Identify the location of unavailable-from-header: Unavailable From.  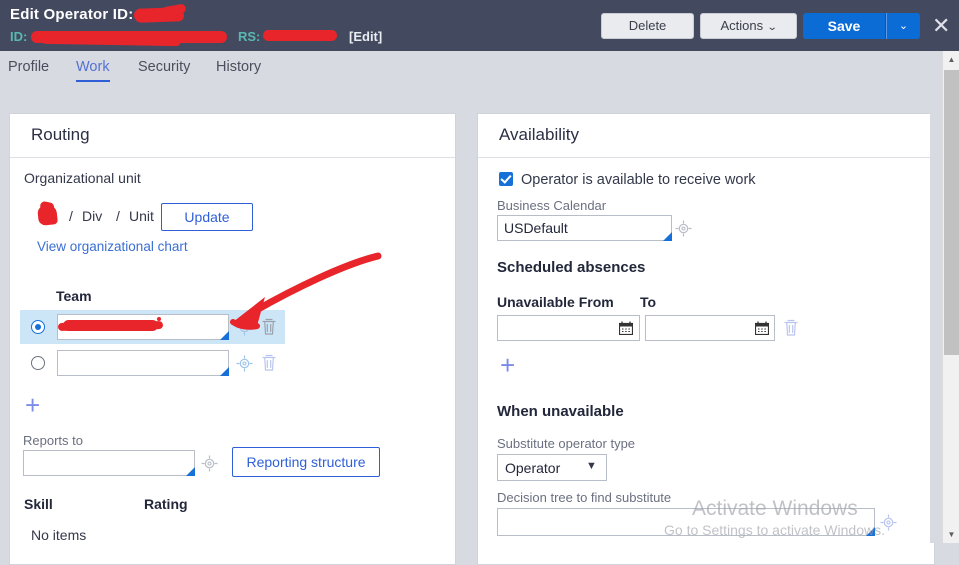
(555, 302).